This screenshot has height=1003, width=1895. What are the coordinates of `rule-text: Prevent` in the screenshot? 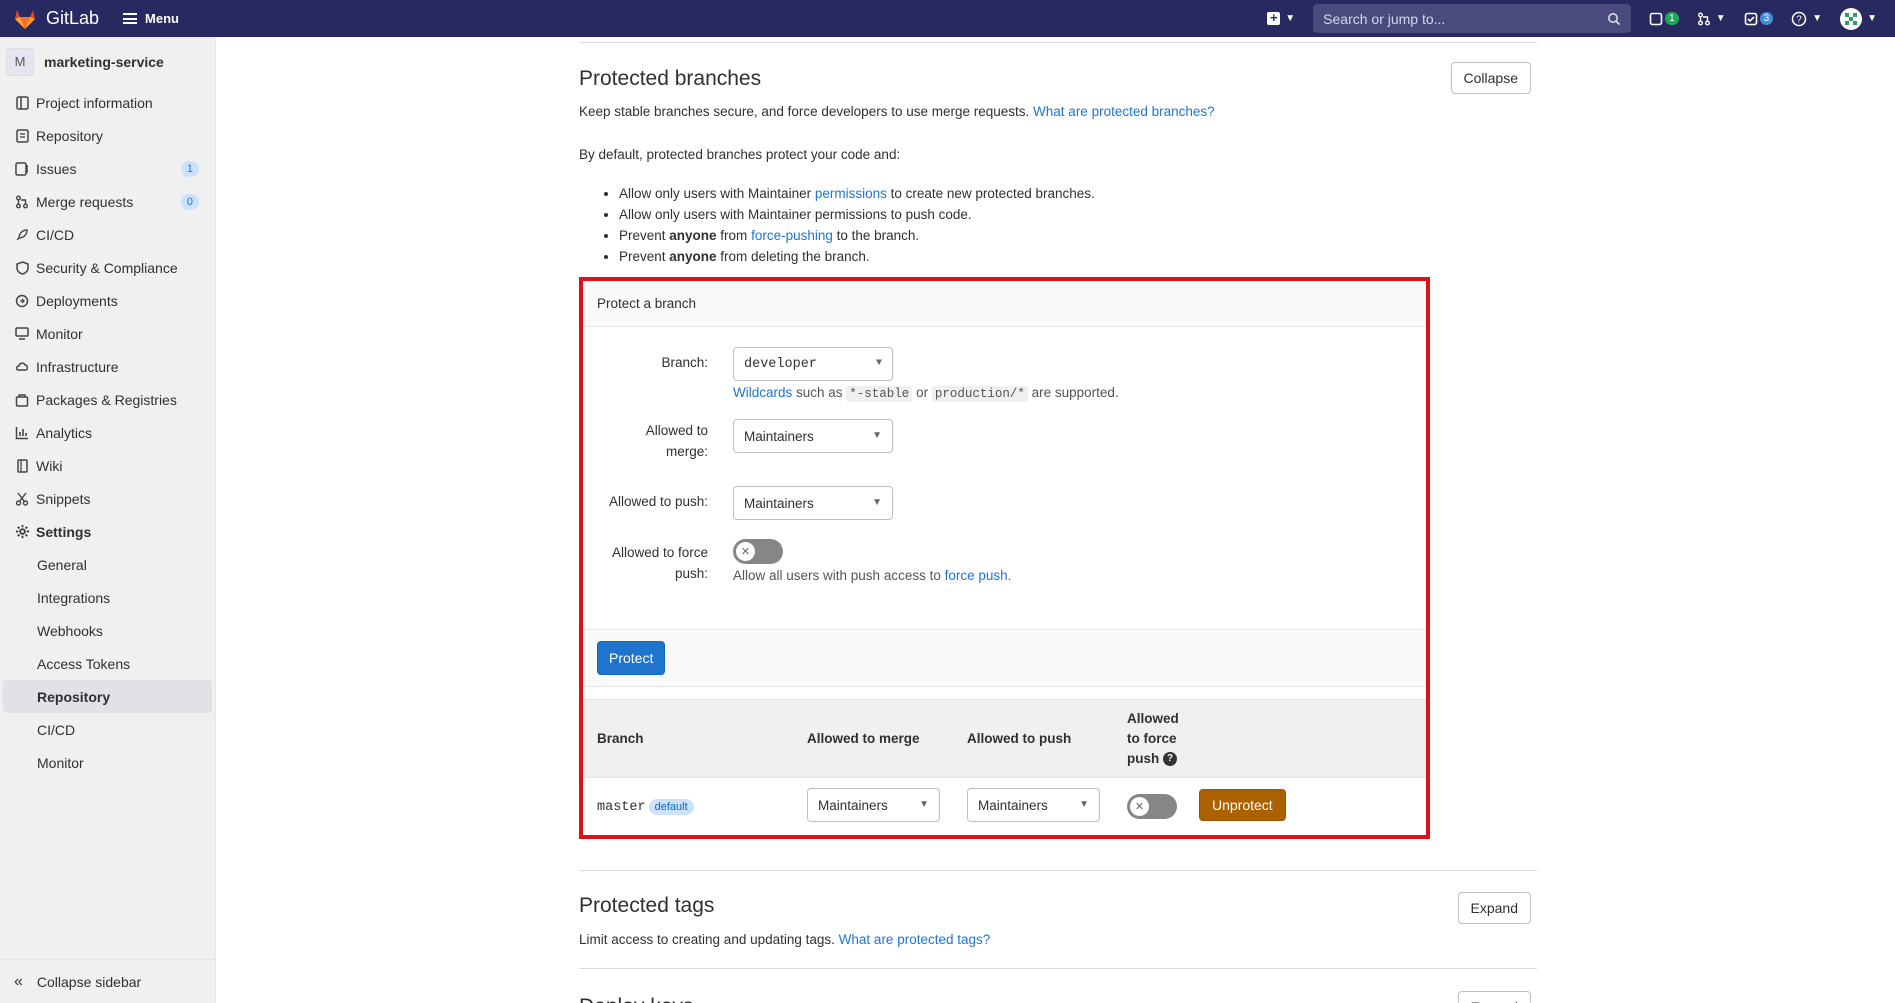 It's located at (644, 235).